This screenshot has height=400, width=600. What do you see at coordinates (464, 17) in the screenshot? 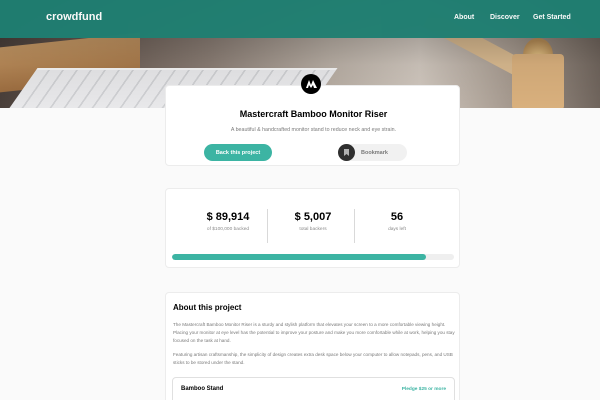
I see `nav-about: About` at bounding box center [464, 17].